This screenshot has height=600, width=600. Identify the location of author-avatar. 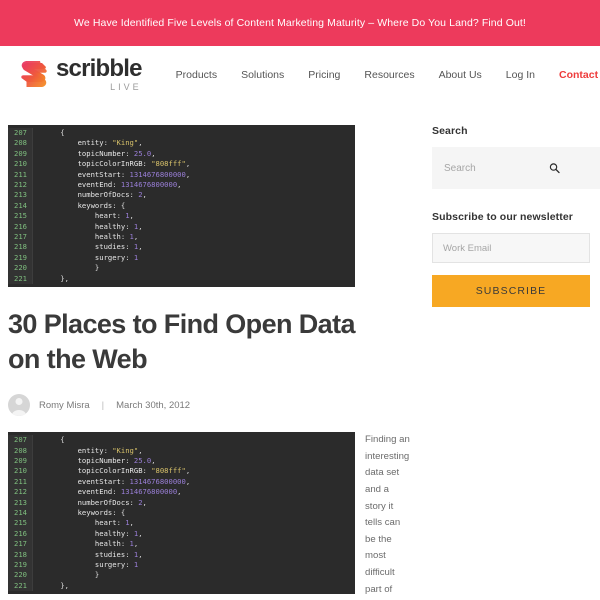
(19, 405).